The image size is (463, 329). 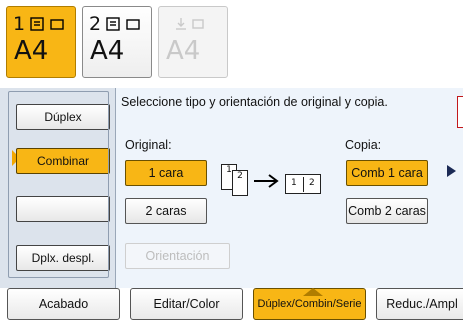 I want to click on original-page-2-icon: 2, so click(x=240, y=183).